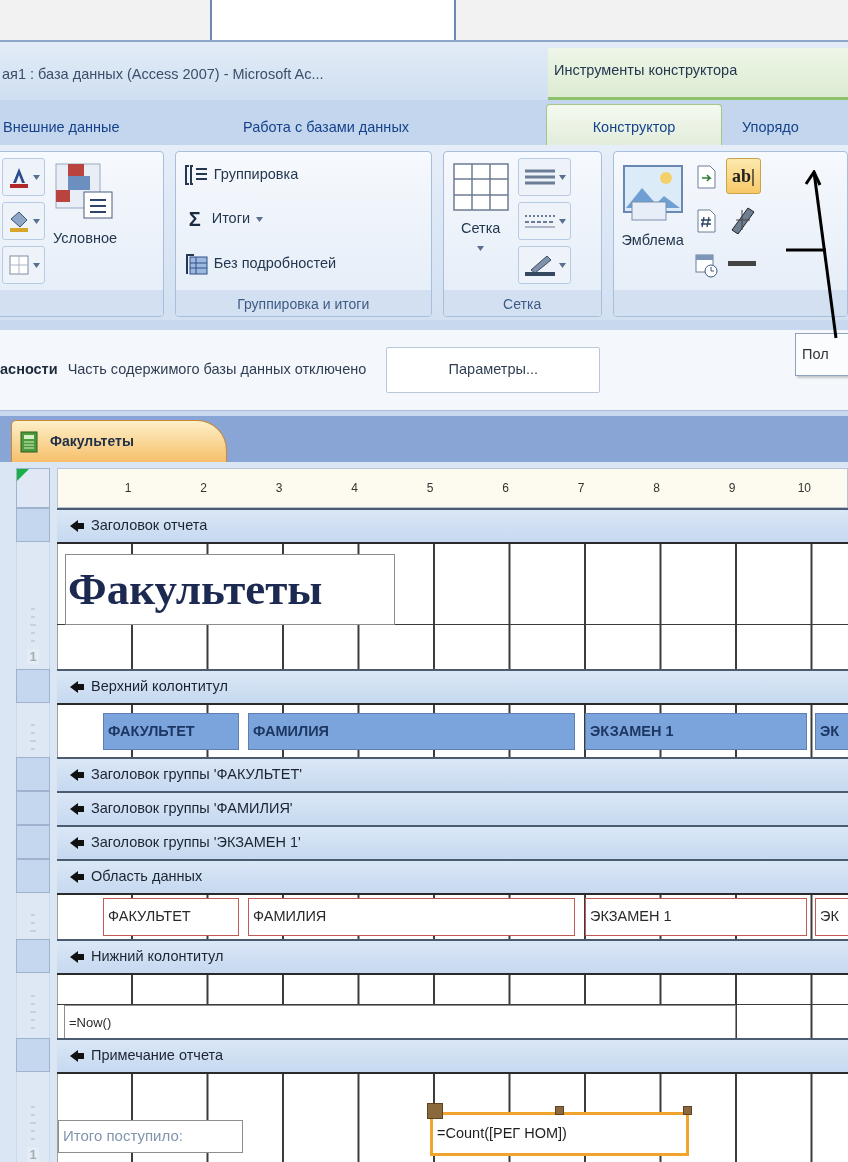 This screenshot has height=1162, width=848. Describe the element at coordinates (559, 1134) in the screenshot. I see `expression-field: =Count([РЕГ НОМ])` at that location.